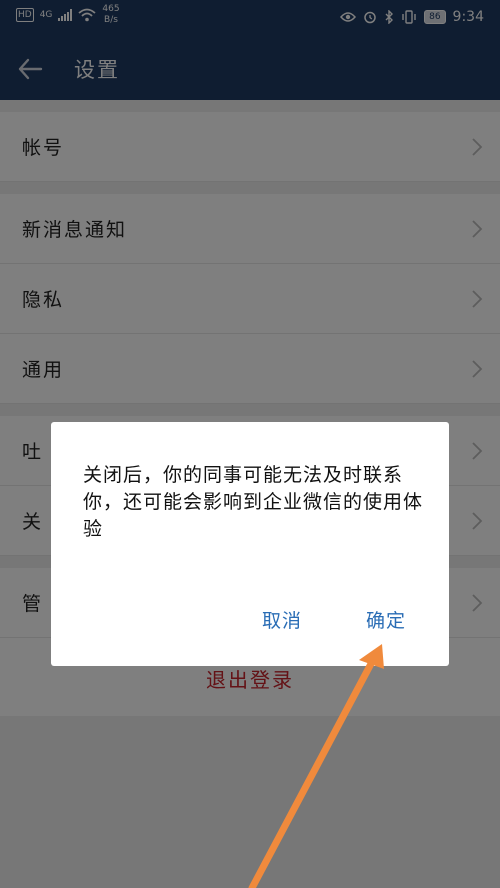 This screenshot has width=500, height=888. I want to click on cancel-button: 取消, so click(282, 619).